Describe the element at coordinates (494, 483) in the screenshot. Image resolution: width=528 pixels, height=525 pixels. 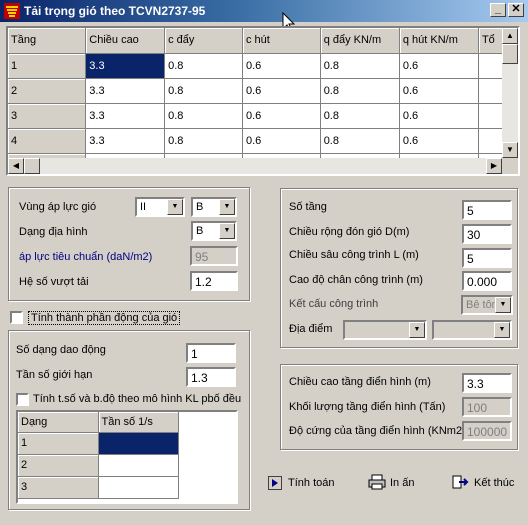
I see `exit-label: Kết thúc` at that location.